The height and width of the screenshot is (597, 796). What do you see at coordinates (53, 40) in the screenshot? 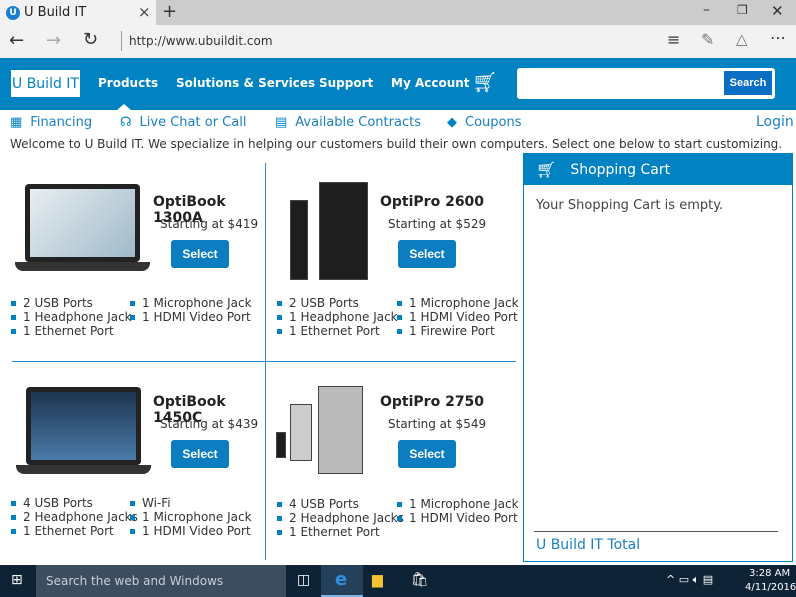
I see `forward-icon: →` at bounding box center [53, 40].